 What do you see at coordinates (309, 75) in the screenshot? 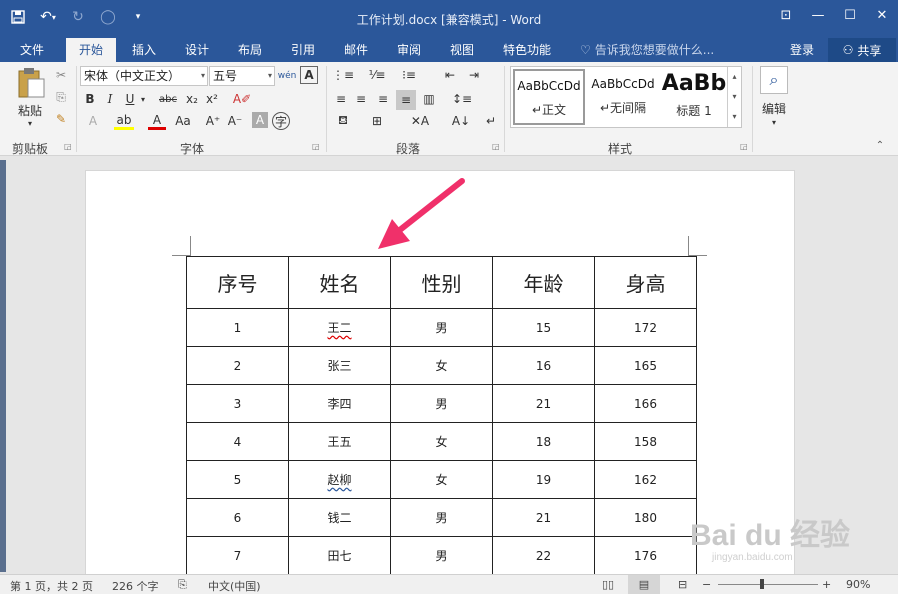
I see `character-border-icon: A` at bounding box center [309, 75].